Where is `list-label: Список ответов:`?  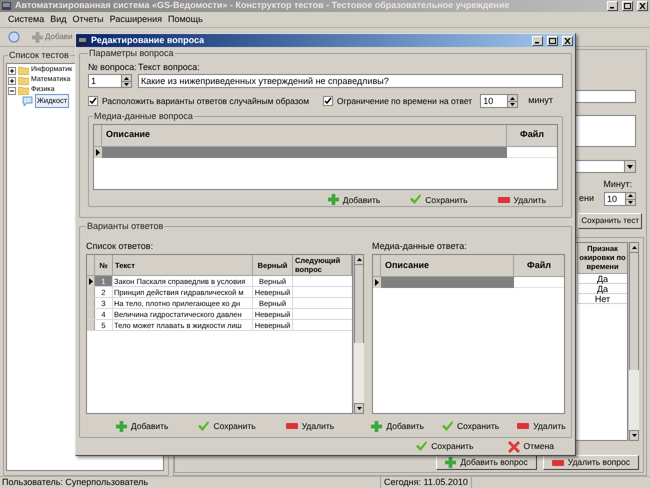
list-label: Список ответов: is located at coordinates (120, 246).